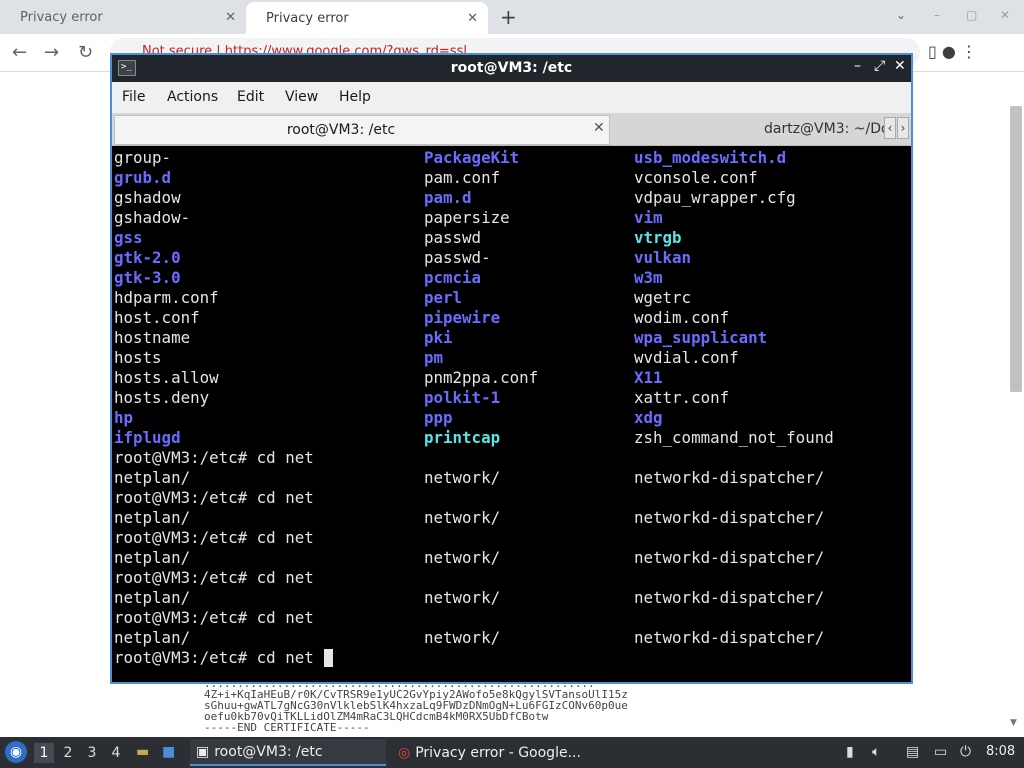 This screenshot has height=768, width=1024. What do you see at coordinates (51, 52) in the screenshot?
I see `forward-arrow-icon: →` at bounding box center [51, 52].